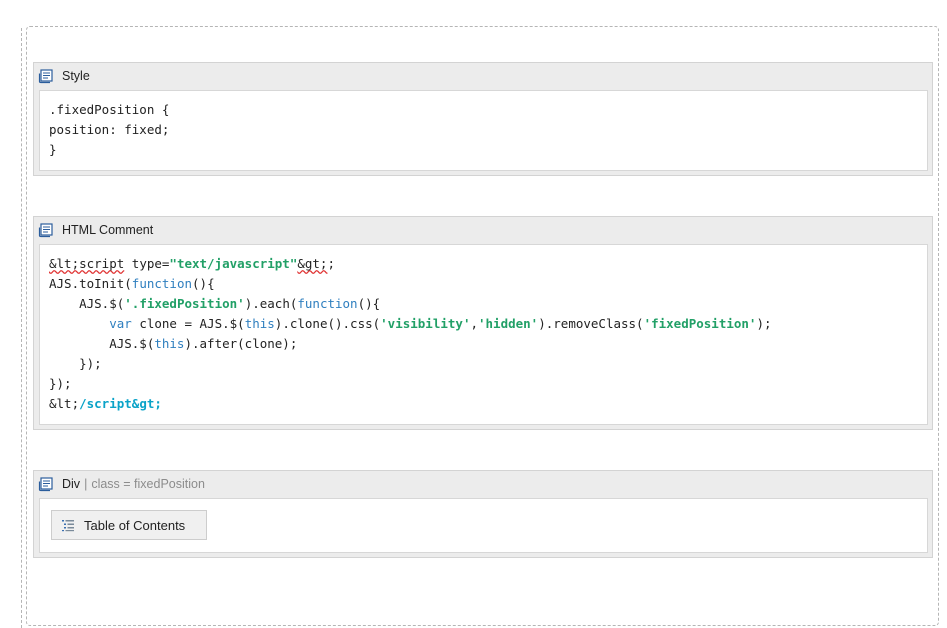 The width and height of the screenshot is (947, 628). What do you see at coordinates (109, 129) in the screenshot?
I see `code-line: position: fixed;` at bounding box center [109, 129].